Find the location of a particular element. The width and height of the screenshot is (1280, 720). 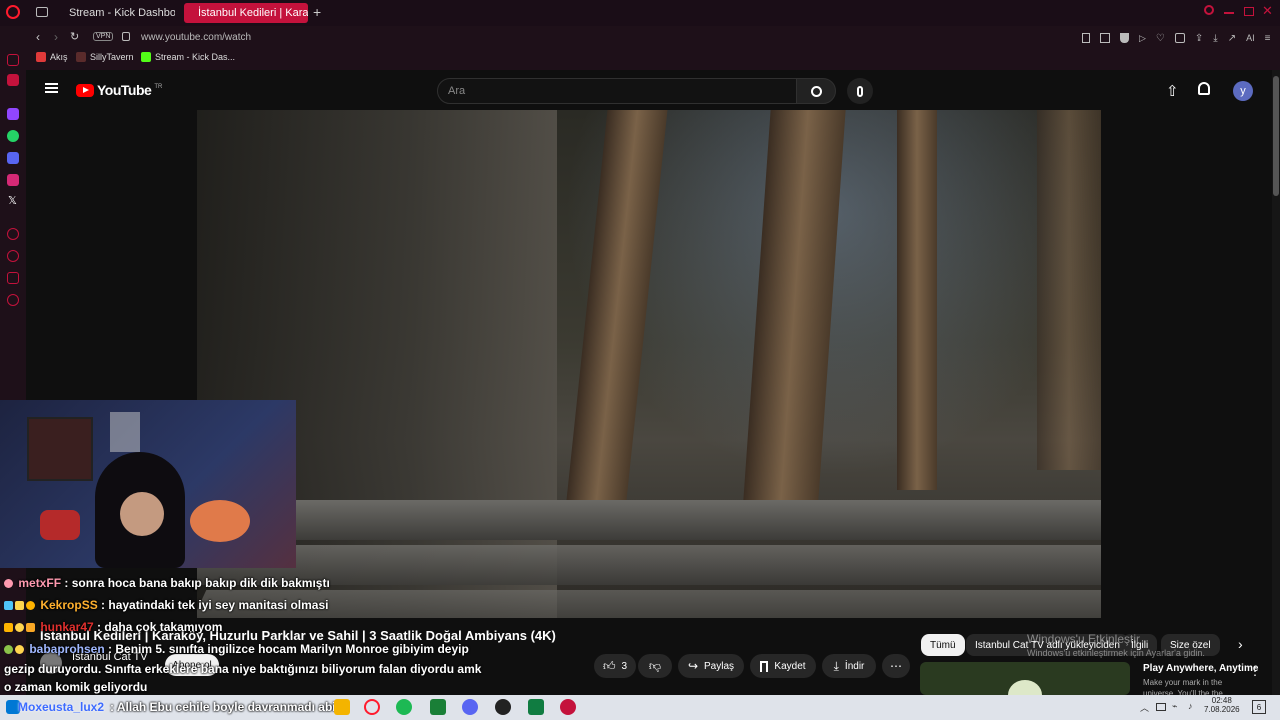

tray-volume-icon: ♪ is located at coordinates (1190, 706).